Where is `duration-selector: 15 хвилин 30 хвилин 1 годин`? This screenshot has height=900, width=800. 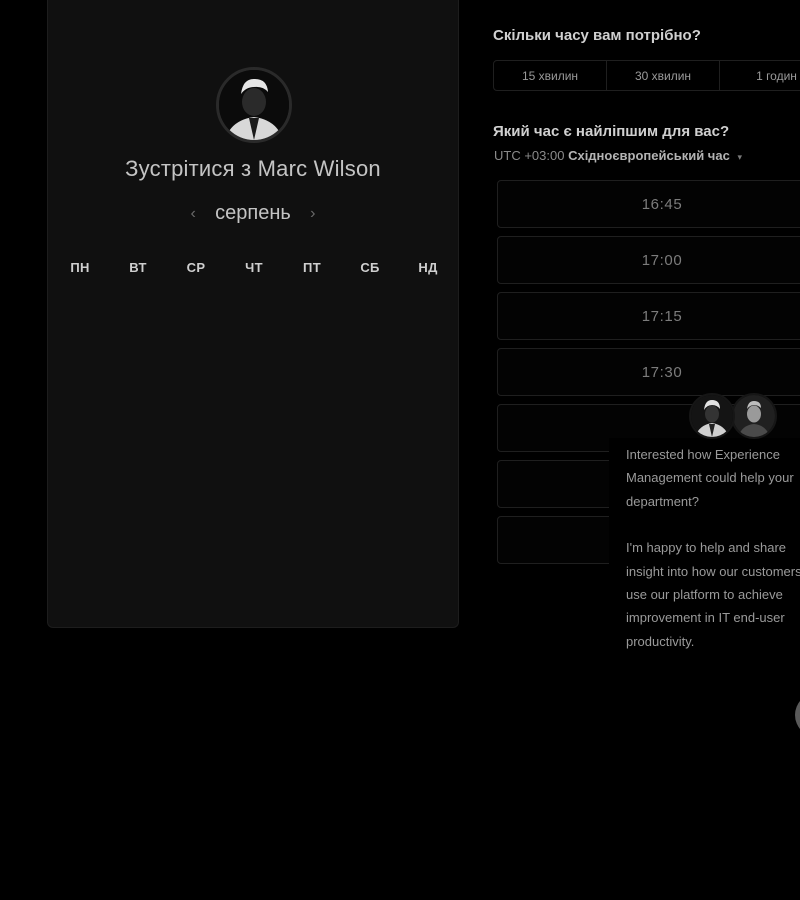 duration-selector: 15 хвилин 30 хвилин 1 годин is located at coordinates (646, 75).